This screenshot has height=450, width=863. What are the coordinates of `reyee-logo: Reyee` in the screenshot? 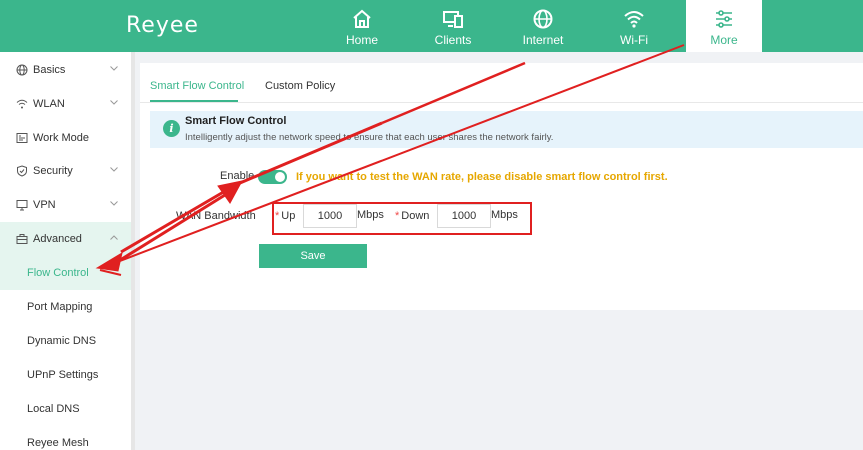 It's located at (162, 25).